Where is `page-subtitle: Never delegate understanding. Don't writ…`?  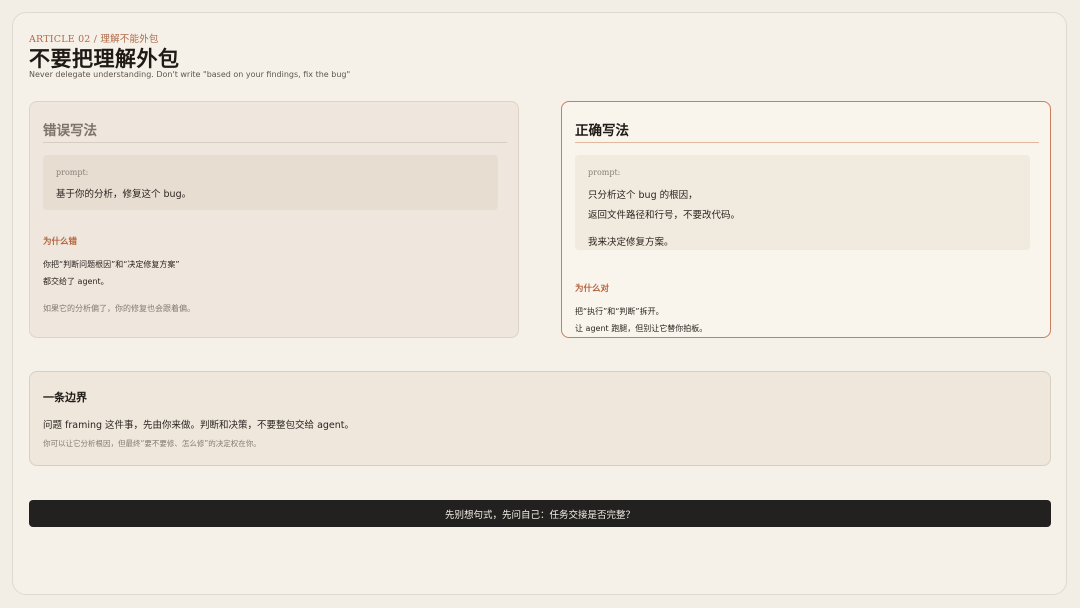
page-subtitle: Never delegate understanding. Don't writ… is located at coordinates (190, 74).